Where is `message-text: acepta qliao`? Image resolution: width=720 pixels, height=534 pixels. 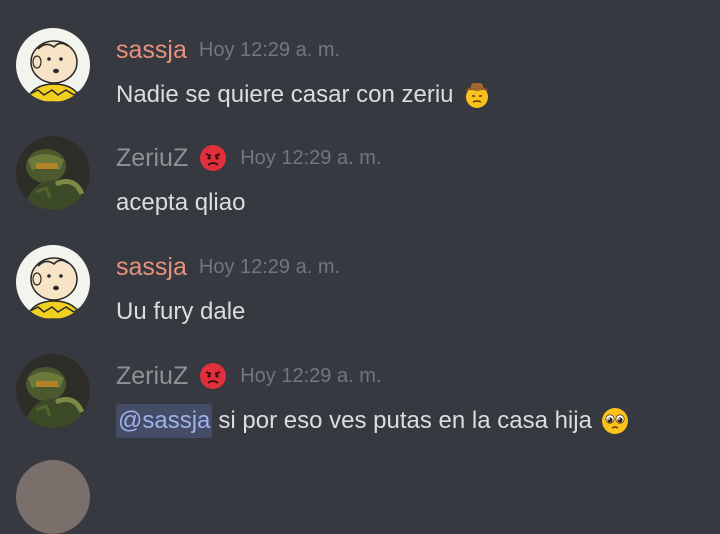 message-text: acepta qliao is located at coordinates (181, 202).